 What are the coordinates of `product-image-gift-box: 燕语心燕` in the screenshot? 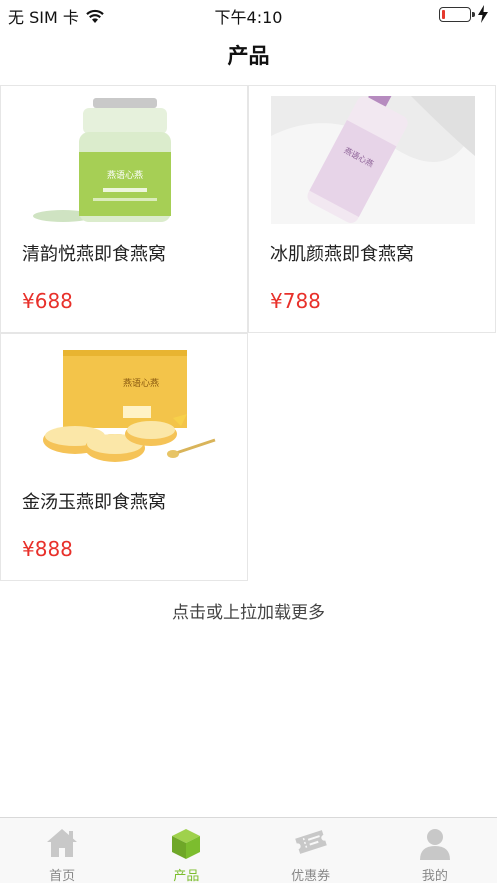 It's located at (125, 408).